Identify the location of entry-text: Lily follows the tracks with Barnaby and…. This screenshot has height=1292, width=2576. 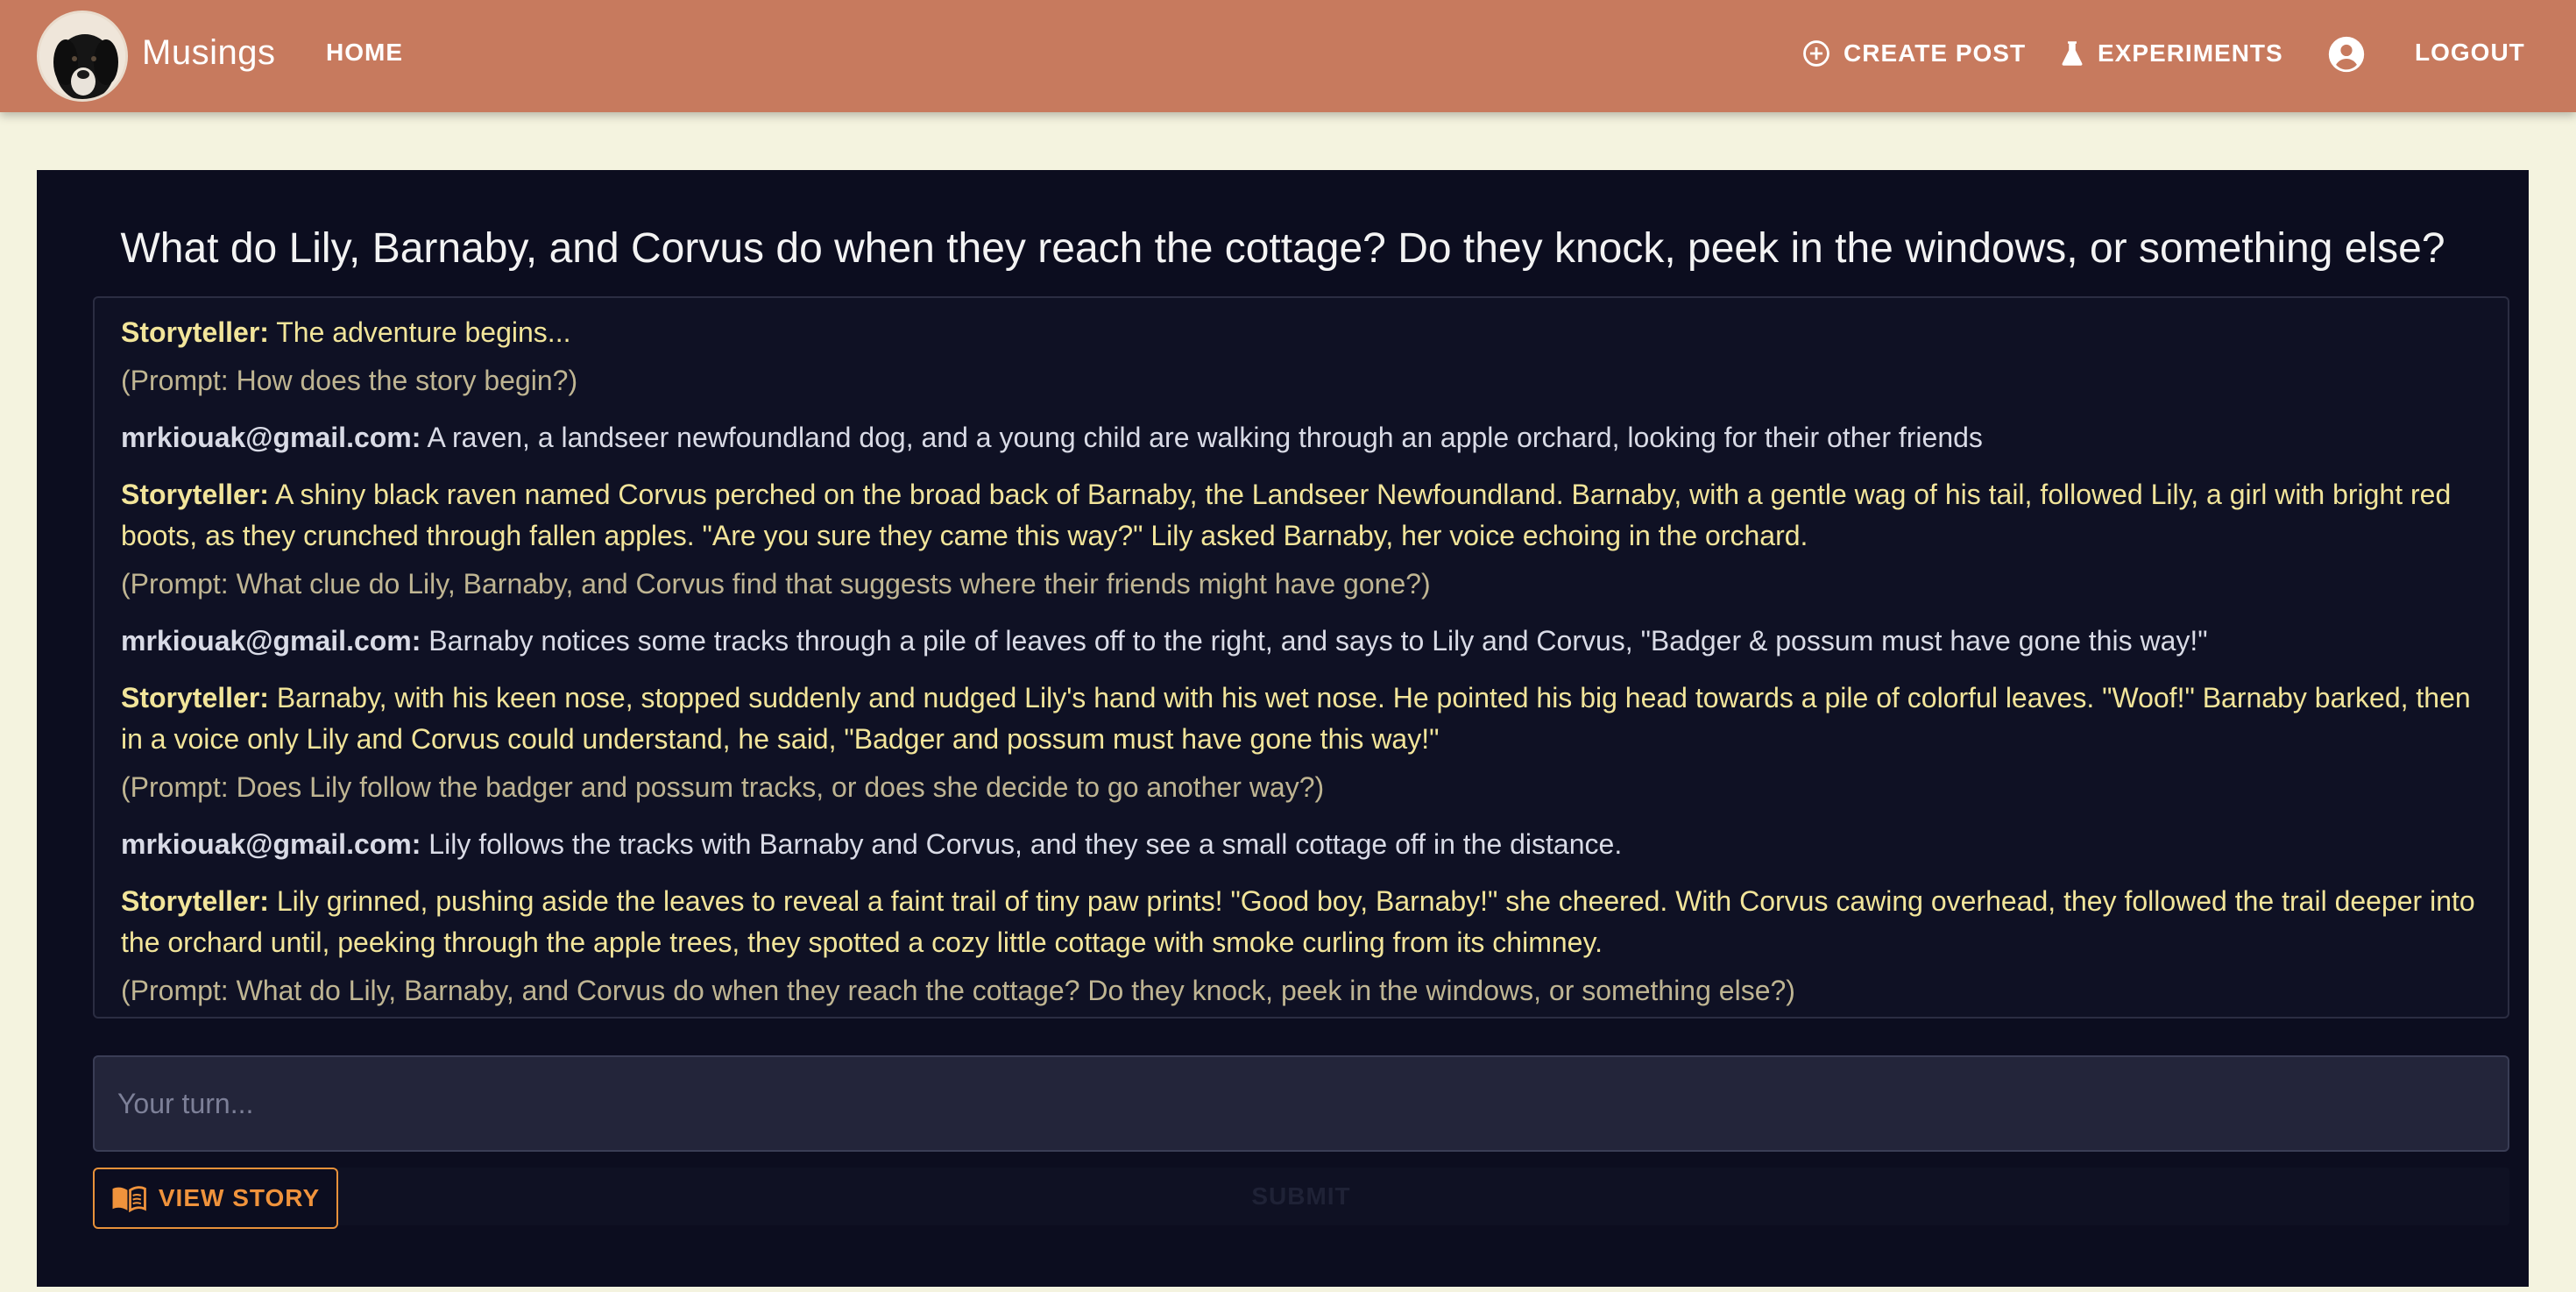
(1025, 844).